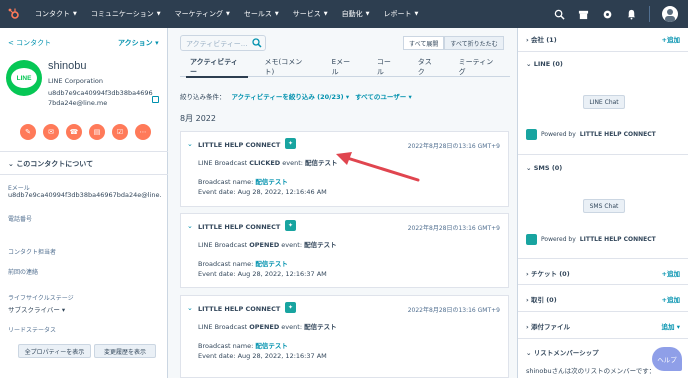 The height and width of the screenshot is (378, 688). I want to click on line-logo-icon: LINE, so click(24, 78).